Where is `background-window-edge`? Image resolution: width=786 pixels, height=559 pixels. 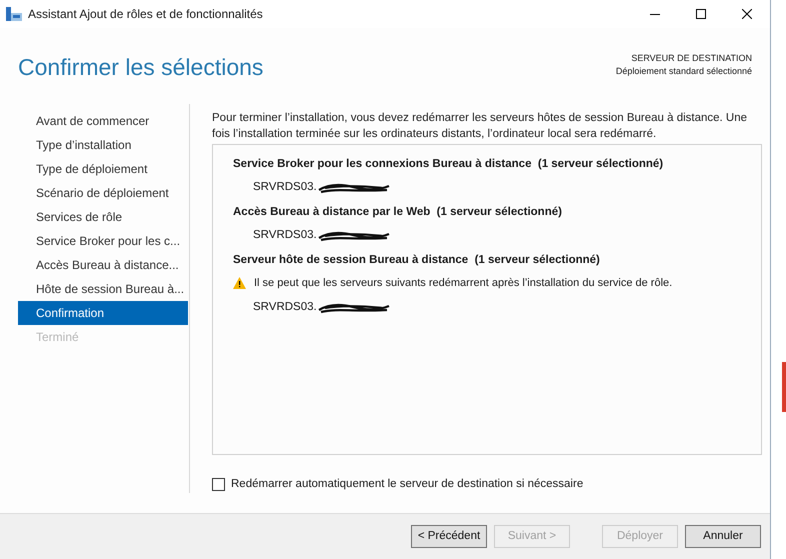 background-window-edge is located at coordinates (784, 387).